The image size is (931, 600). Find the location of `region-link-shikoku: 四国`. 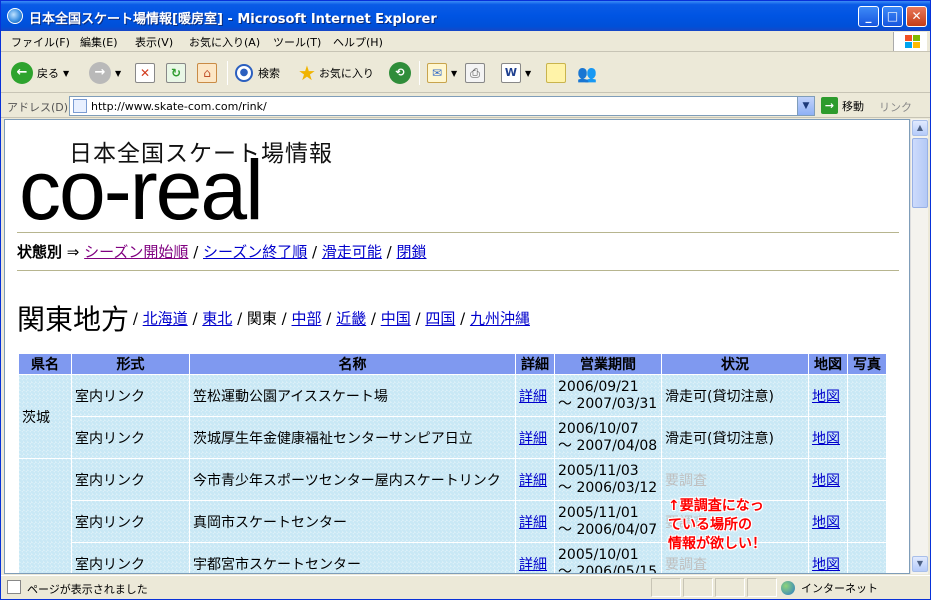

region-link-shikoku: 四国 is located at coordinates (440, 319).